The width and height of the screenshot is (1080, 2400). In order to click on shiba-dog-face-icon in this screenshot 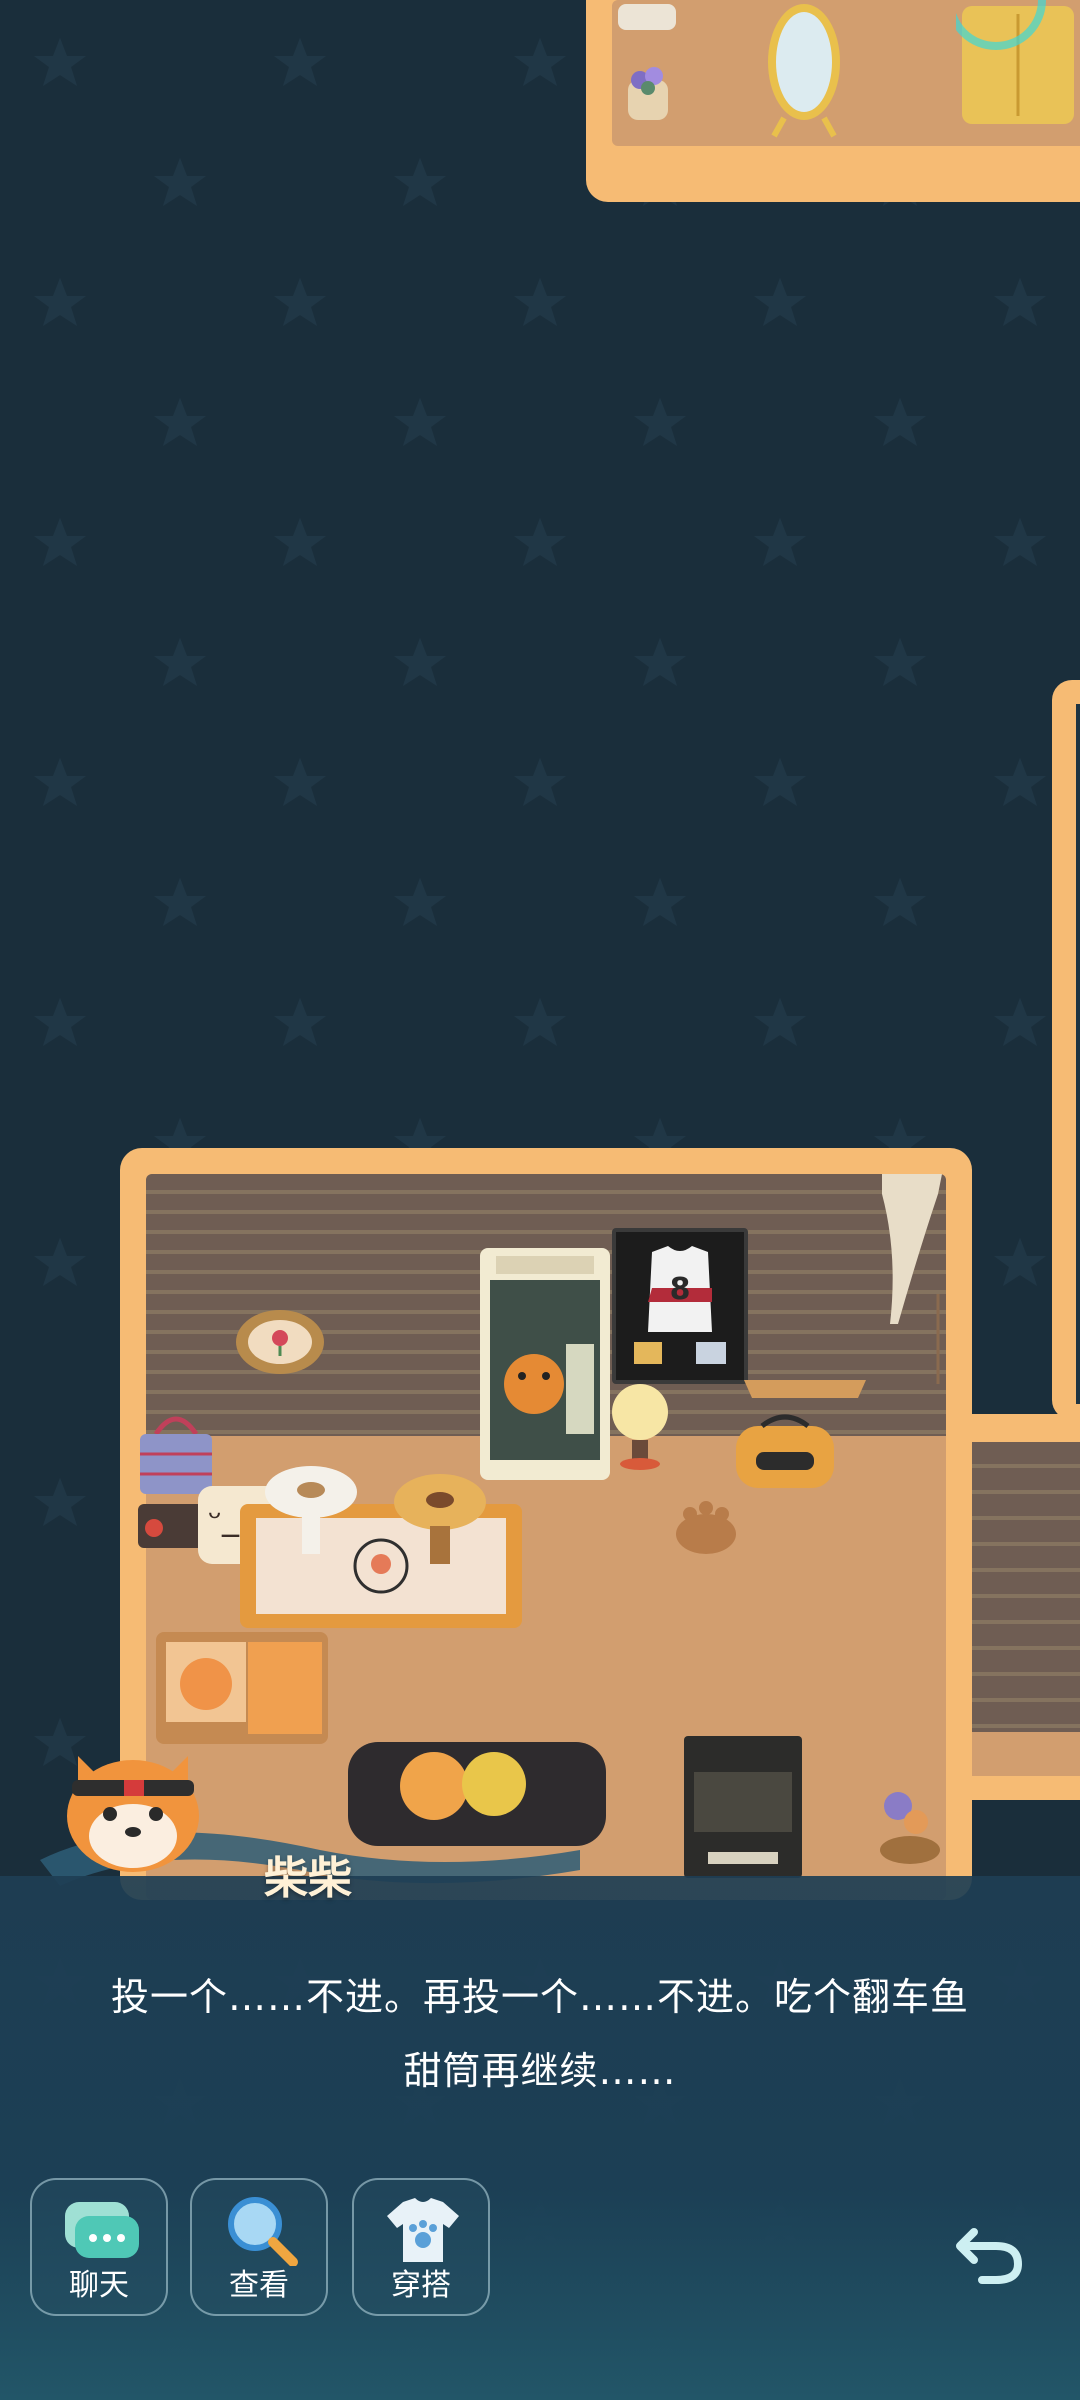, I will do `click(133, 1814)`.